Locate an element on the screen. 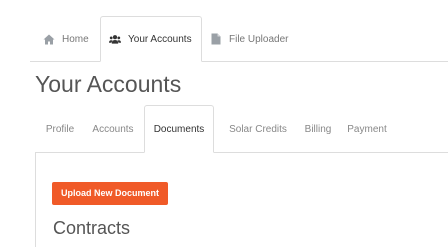 The height and width of the screenshot is (247, 448). upload-new-document-button: Upload New Document is located at coordinates (110, 193).